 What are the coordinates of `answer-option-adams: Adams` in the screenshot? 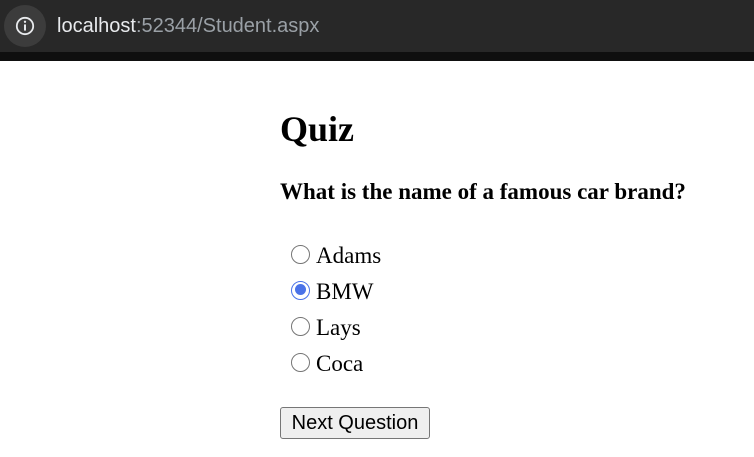 It's located at (440, 256).